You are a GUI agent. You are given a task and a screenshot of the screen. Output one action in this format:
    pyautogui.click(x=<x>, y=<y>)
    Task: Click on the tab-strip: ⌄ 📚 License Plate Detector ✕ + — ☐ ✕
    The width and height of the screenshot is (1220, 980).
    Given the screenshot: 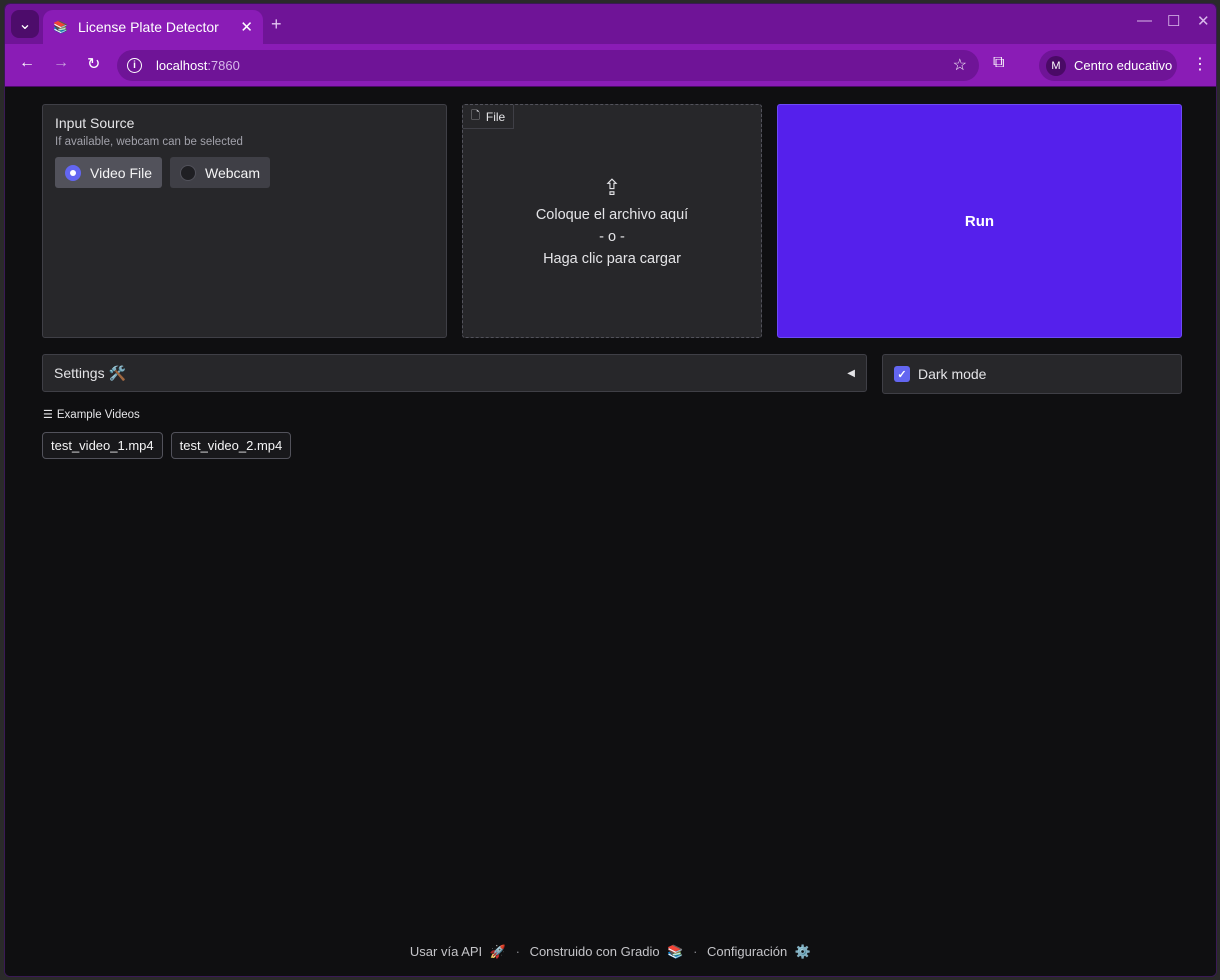 What is the action you would take?
    pyautogui.click(x=610, y=24)
    